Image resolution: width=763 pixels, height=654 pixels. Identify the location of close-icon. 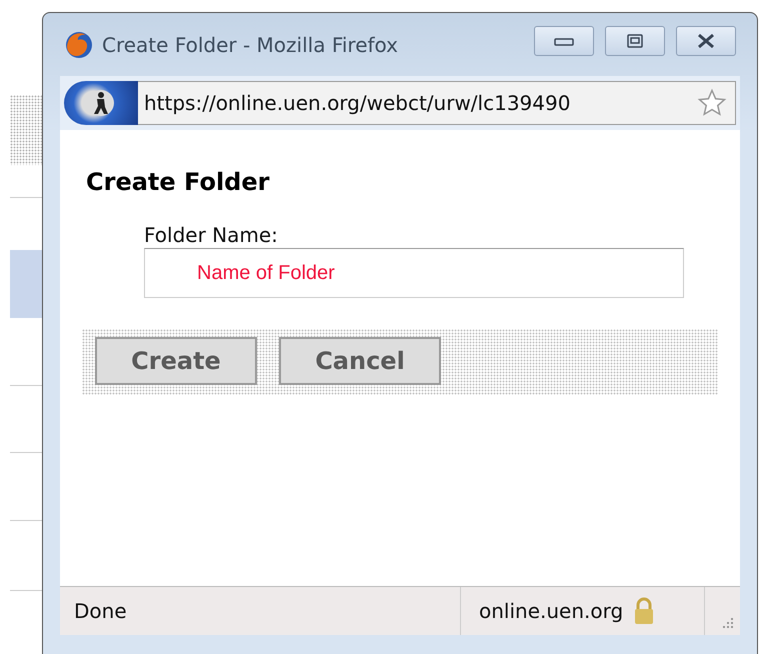
(706, 41).